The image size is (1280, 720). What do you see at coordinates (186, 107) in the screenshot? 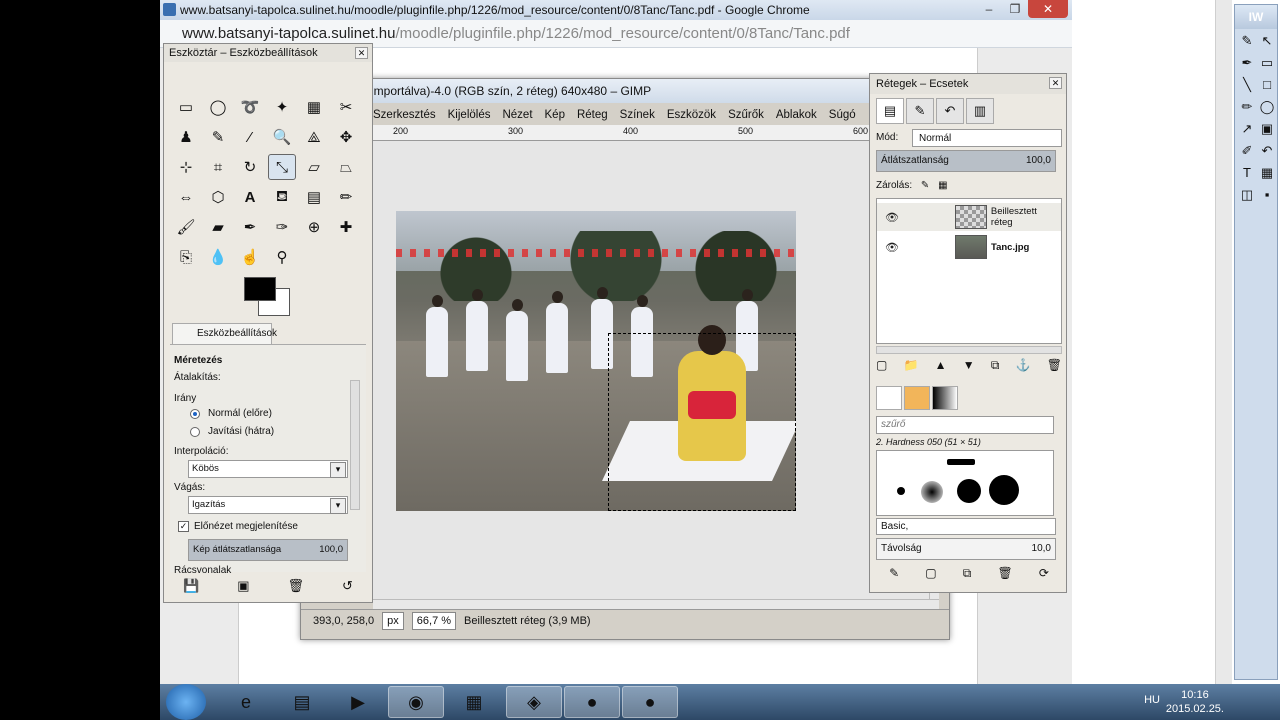
I see `rect-select-icon: ▭` at bounding box center [186, 107].